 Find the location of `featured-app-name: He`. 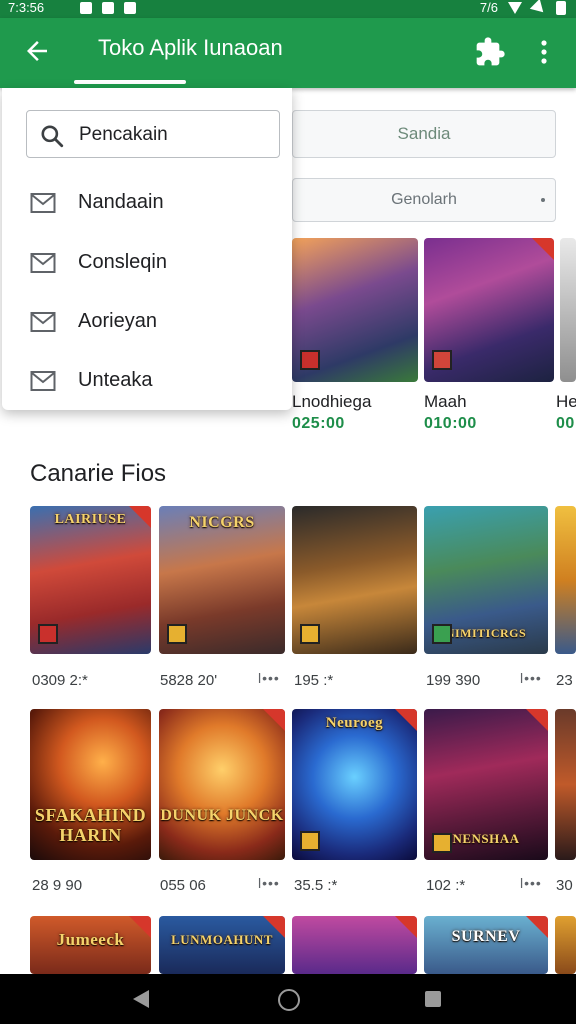

featured-app-name: He is located at coordinates (566, 402).